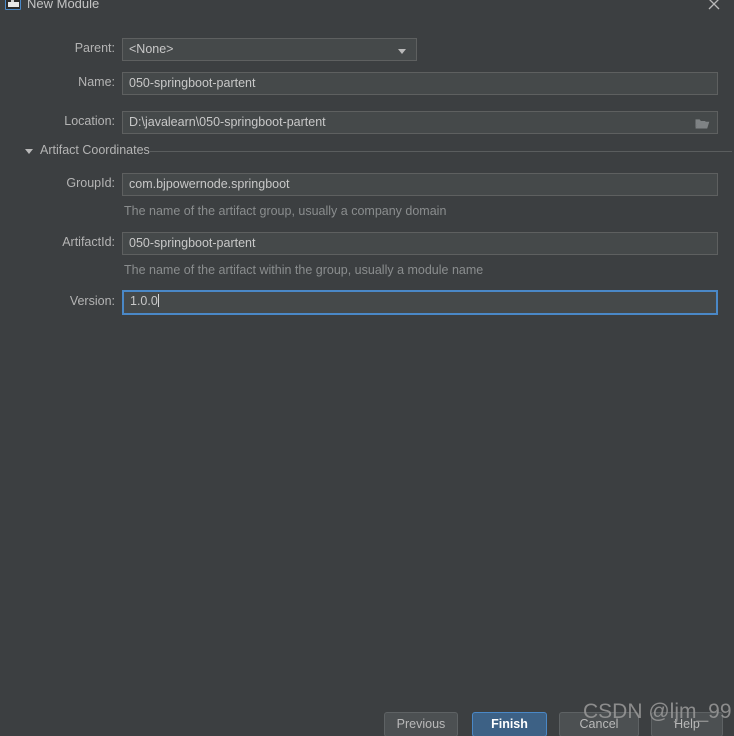 The height and width of the screenshot is (736, 734). Describe the element at coordinates (209, 184) in the screenshot. I see `groupid-value: com.bjpowernode.springboot` at that location.